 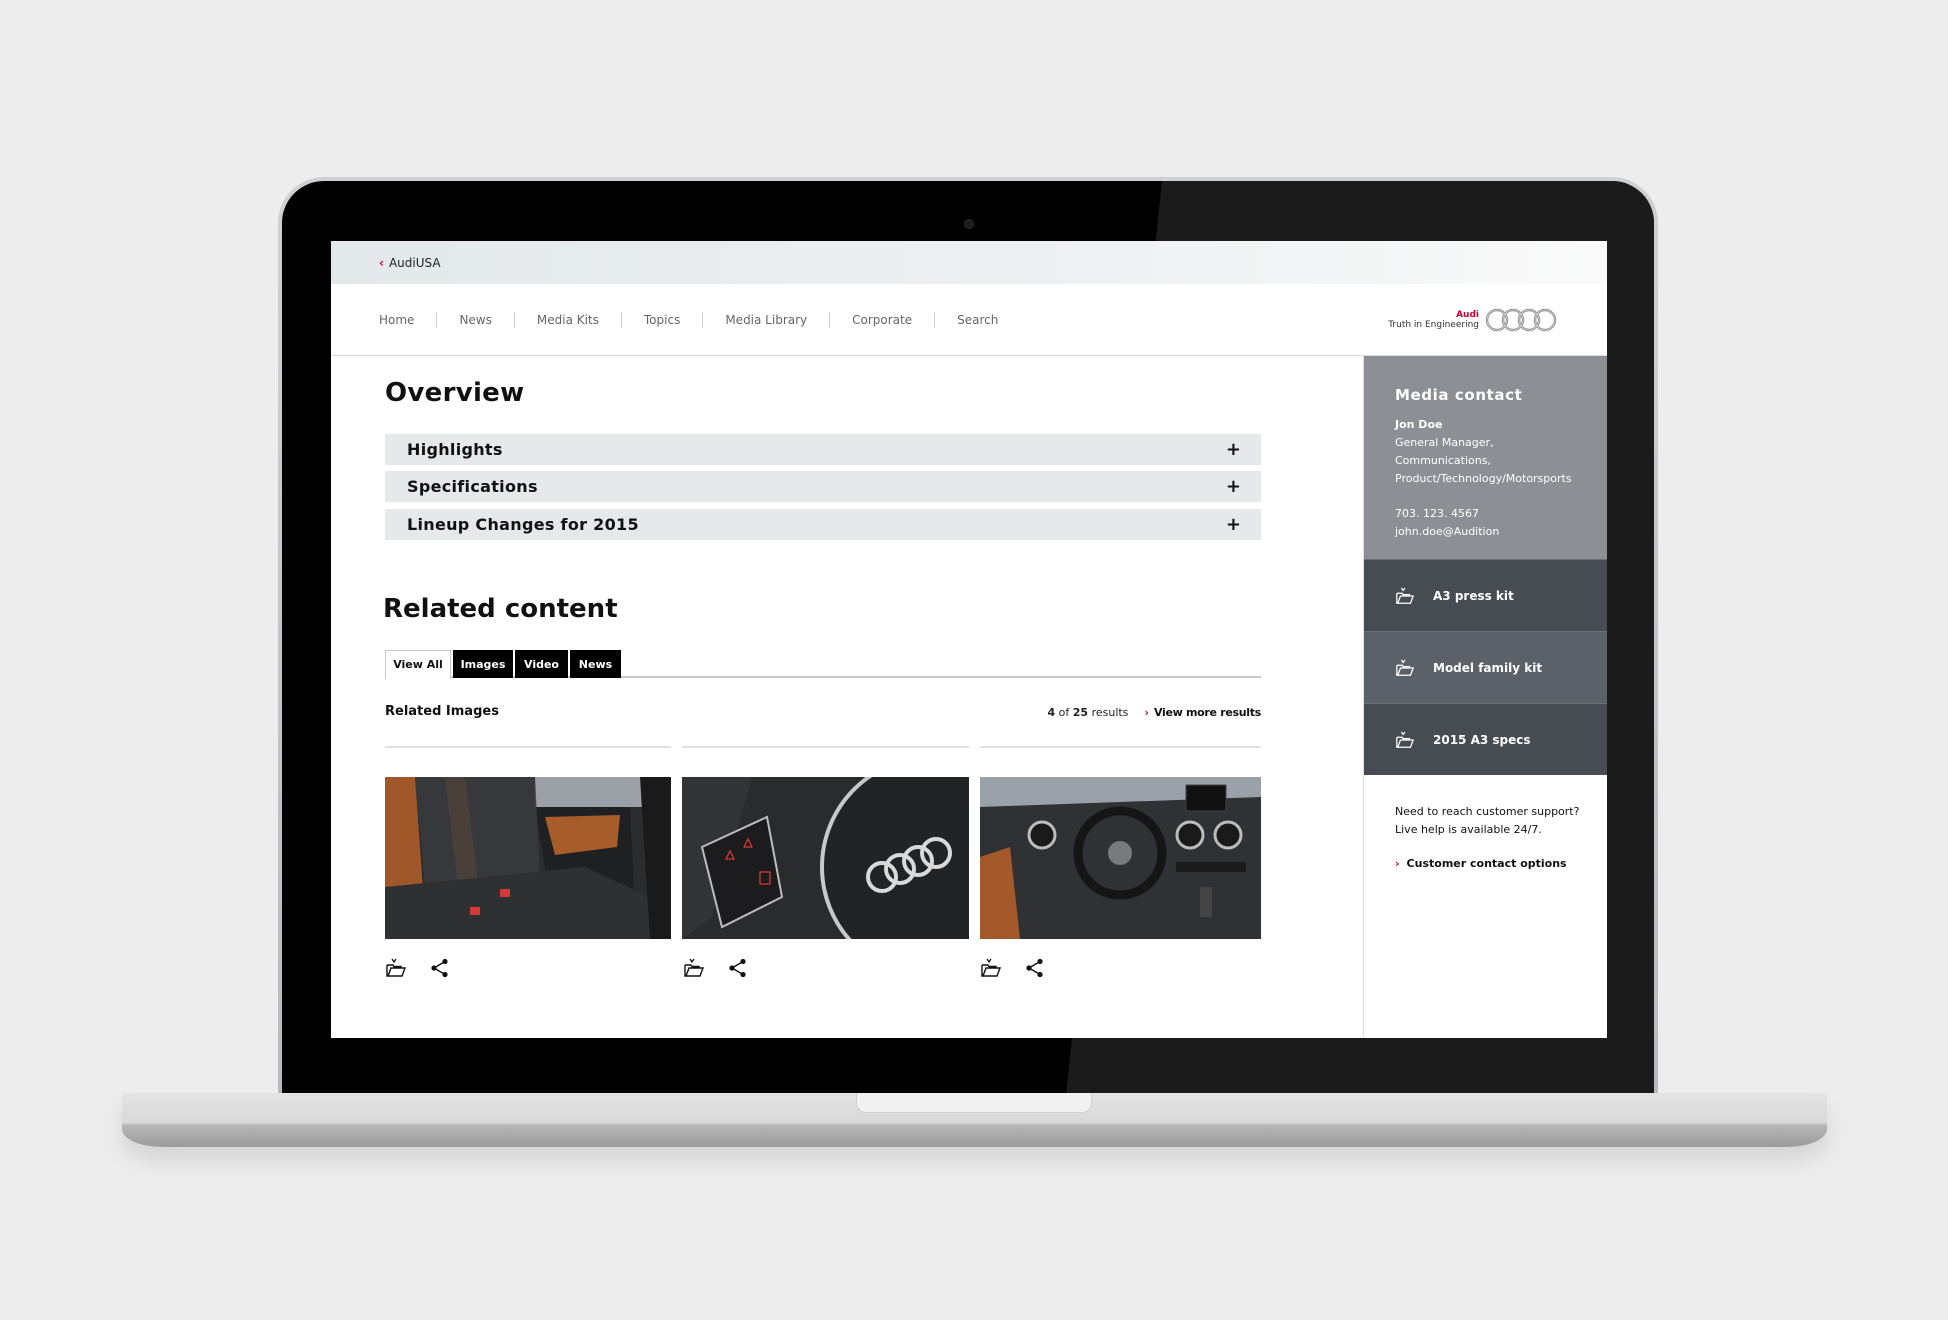 What do you see at coordinates (969, 262) in the screenshot?
I see `top-utility-bar: ‹ AudiUSA` at bounding box center [969, 262].